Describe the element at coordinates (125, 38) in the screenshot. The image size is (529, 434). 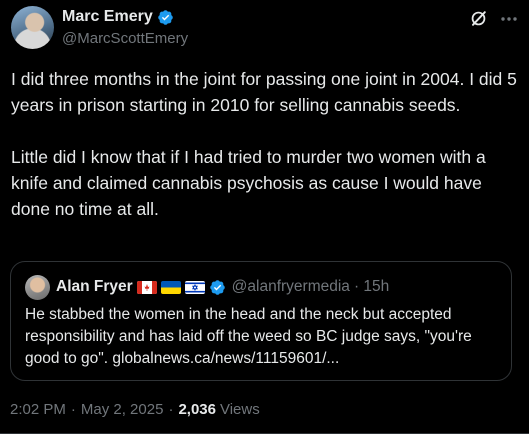
I see `author-handle: @MarcScottEmery` at that location.